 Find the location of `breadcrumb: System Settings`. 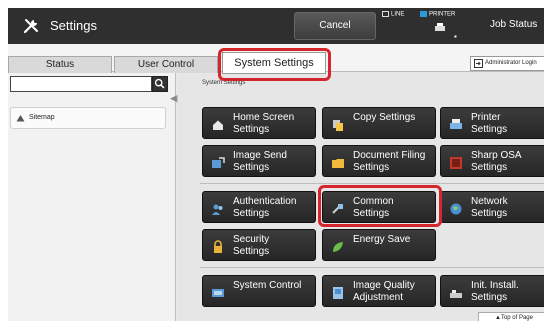

breadcrumb: System Settings is located at coordinates (224, 83).